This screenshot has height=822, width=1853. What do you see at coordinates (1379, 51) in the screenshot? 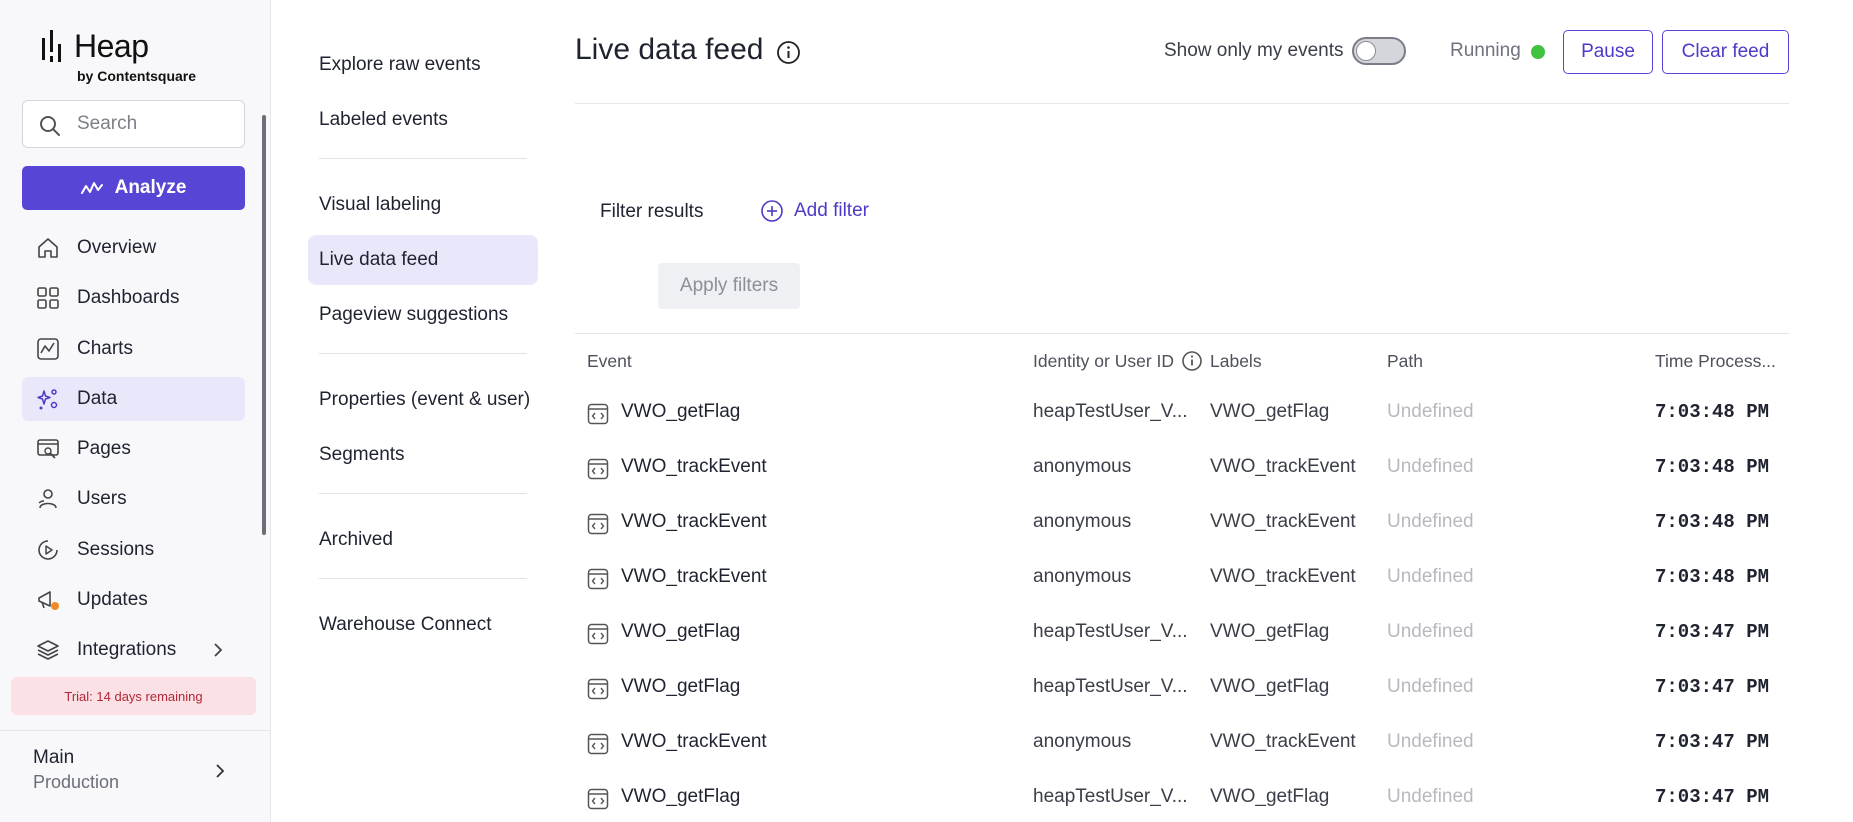
I see `show-only-my-events-toggle` at bounding box center [1379, 51].